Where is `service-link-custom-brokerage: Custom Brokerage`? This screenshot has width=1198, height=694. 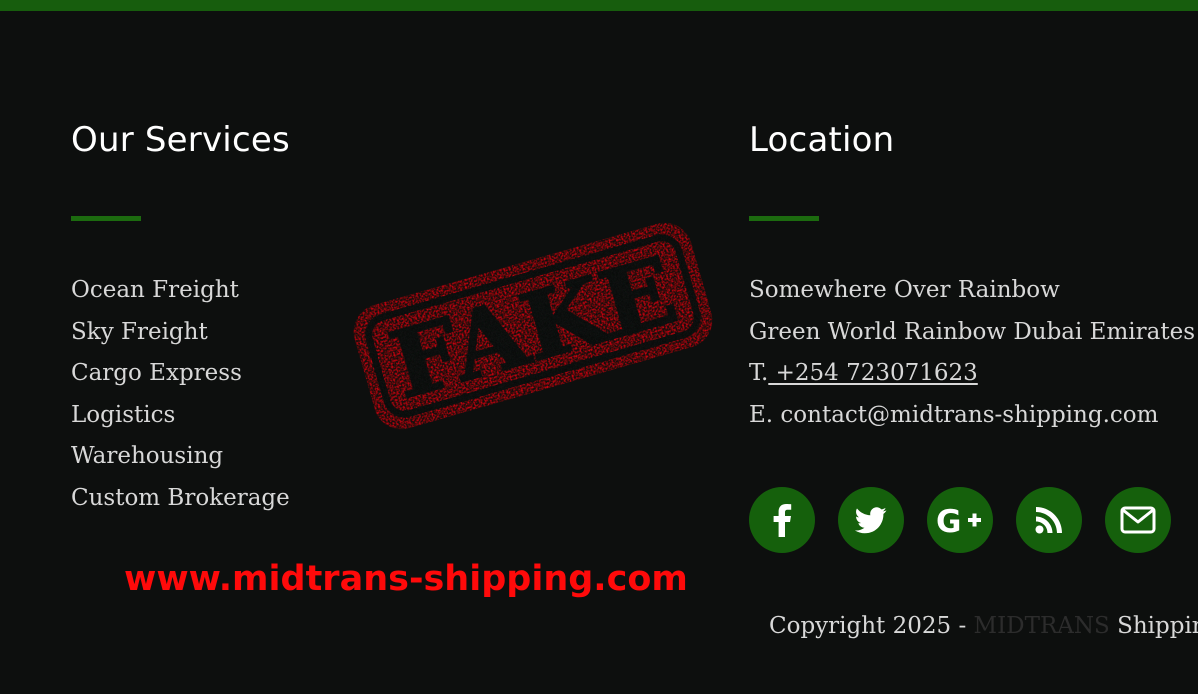 service-link-custom-brokerage: Custom Brokerage is located at coordinates (180, 501).